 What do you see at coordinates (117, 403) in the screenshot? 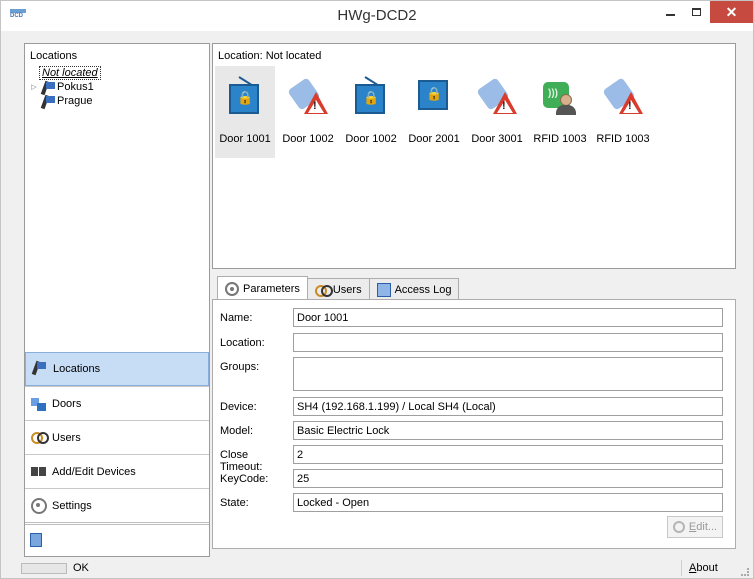
I see `nav-item-doors: Doors` at bounding box center [117, 403].